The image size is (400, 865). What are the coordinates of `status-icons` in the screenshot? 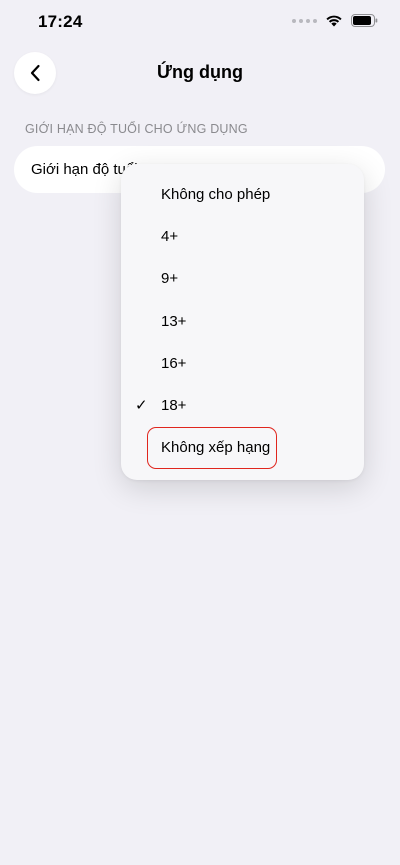 It's located at (335, 20).